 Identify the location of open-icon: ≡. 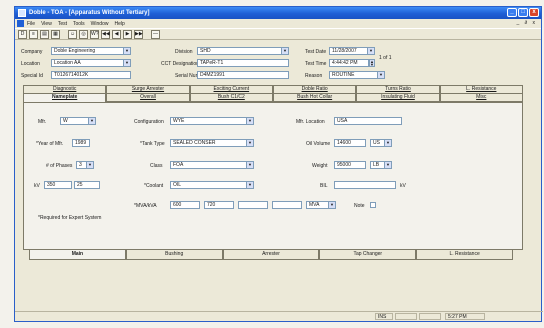
(33, 34).